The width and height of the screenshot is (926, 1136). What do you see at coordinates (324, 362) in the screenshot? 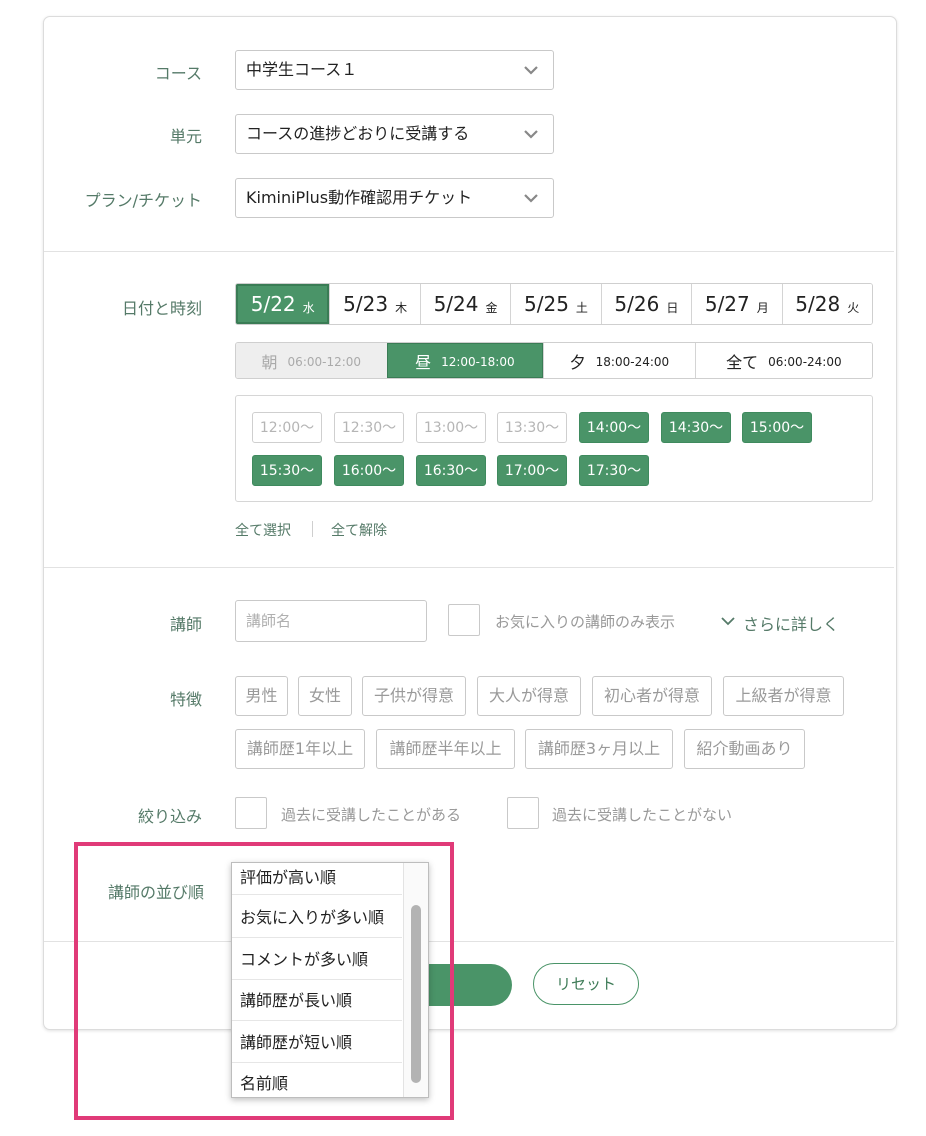
I see `period-range: 06:00-12:00` at bounding box center [324, 362].